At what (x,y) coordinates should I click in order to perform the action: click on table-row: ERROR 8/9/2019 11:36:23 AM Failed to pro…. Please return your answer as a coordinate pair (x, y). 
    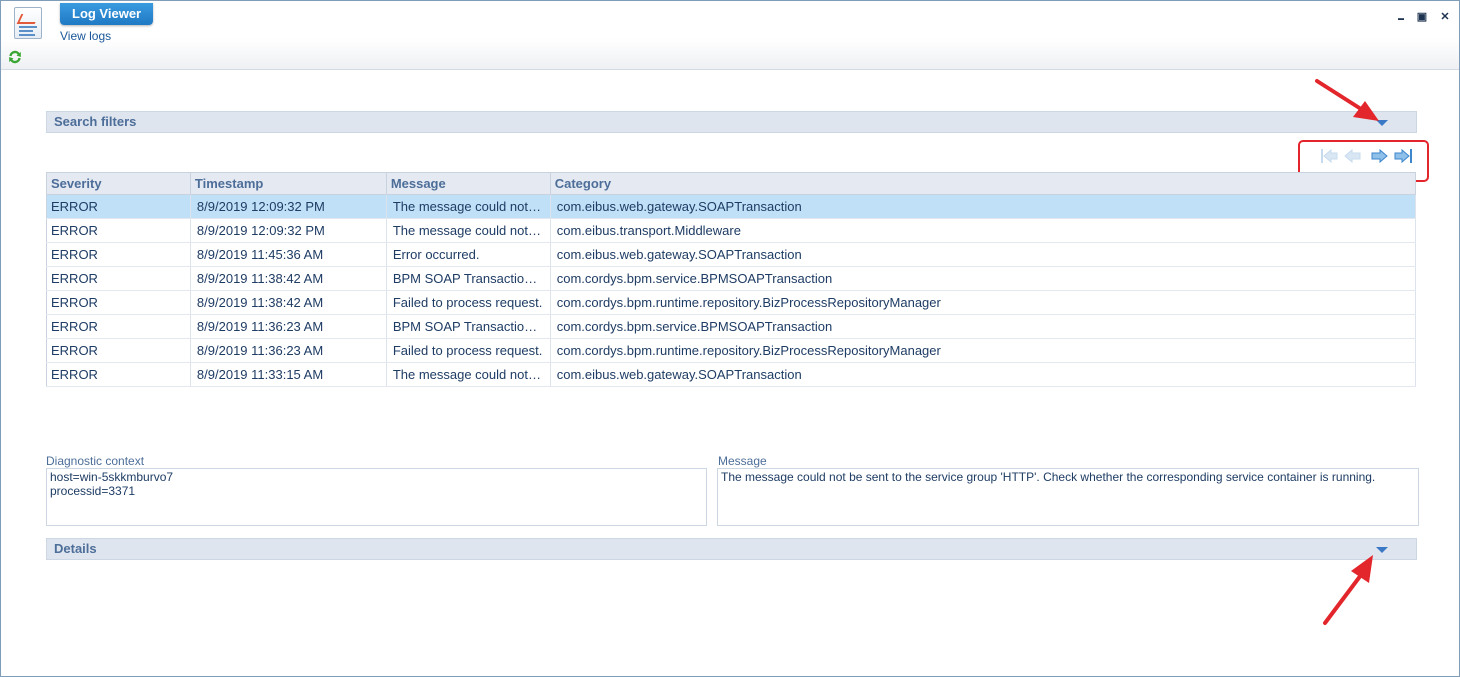
    Looking at the image, I should click on (731, 350).